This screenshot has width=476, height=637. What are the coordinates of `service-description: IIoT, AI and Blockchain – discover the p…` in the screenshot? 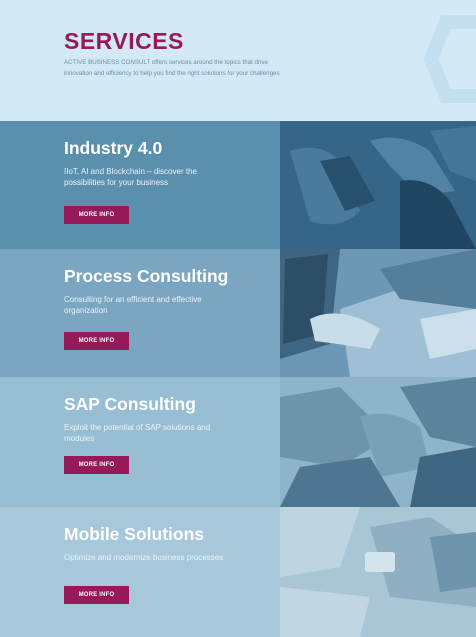 It's located at (130, 177).